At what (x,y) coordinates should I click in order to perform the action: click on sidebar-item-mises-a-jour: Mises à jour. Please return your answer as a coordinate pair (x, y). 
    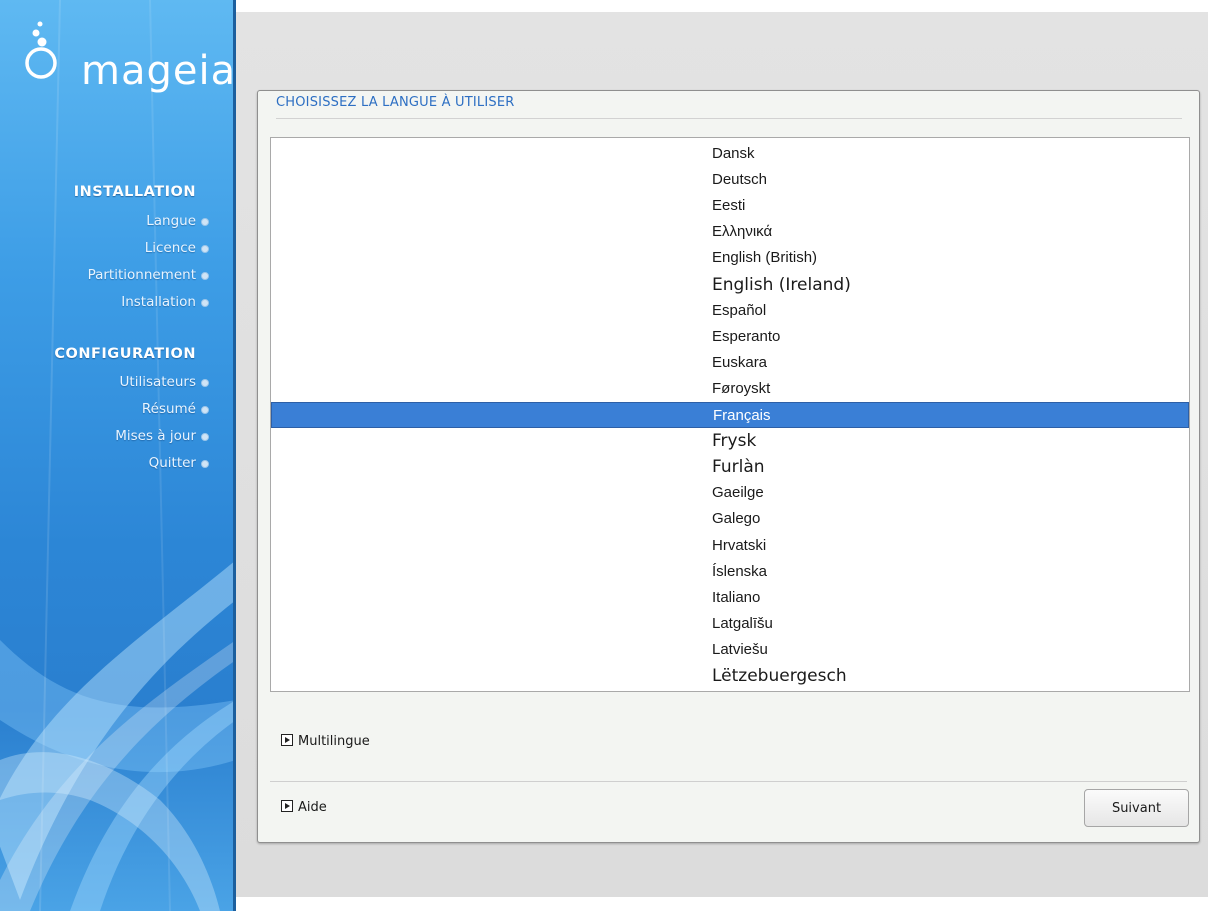
    Looking at the image, I should click on (162, 436).